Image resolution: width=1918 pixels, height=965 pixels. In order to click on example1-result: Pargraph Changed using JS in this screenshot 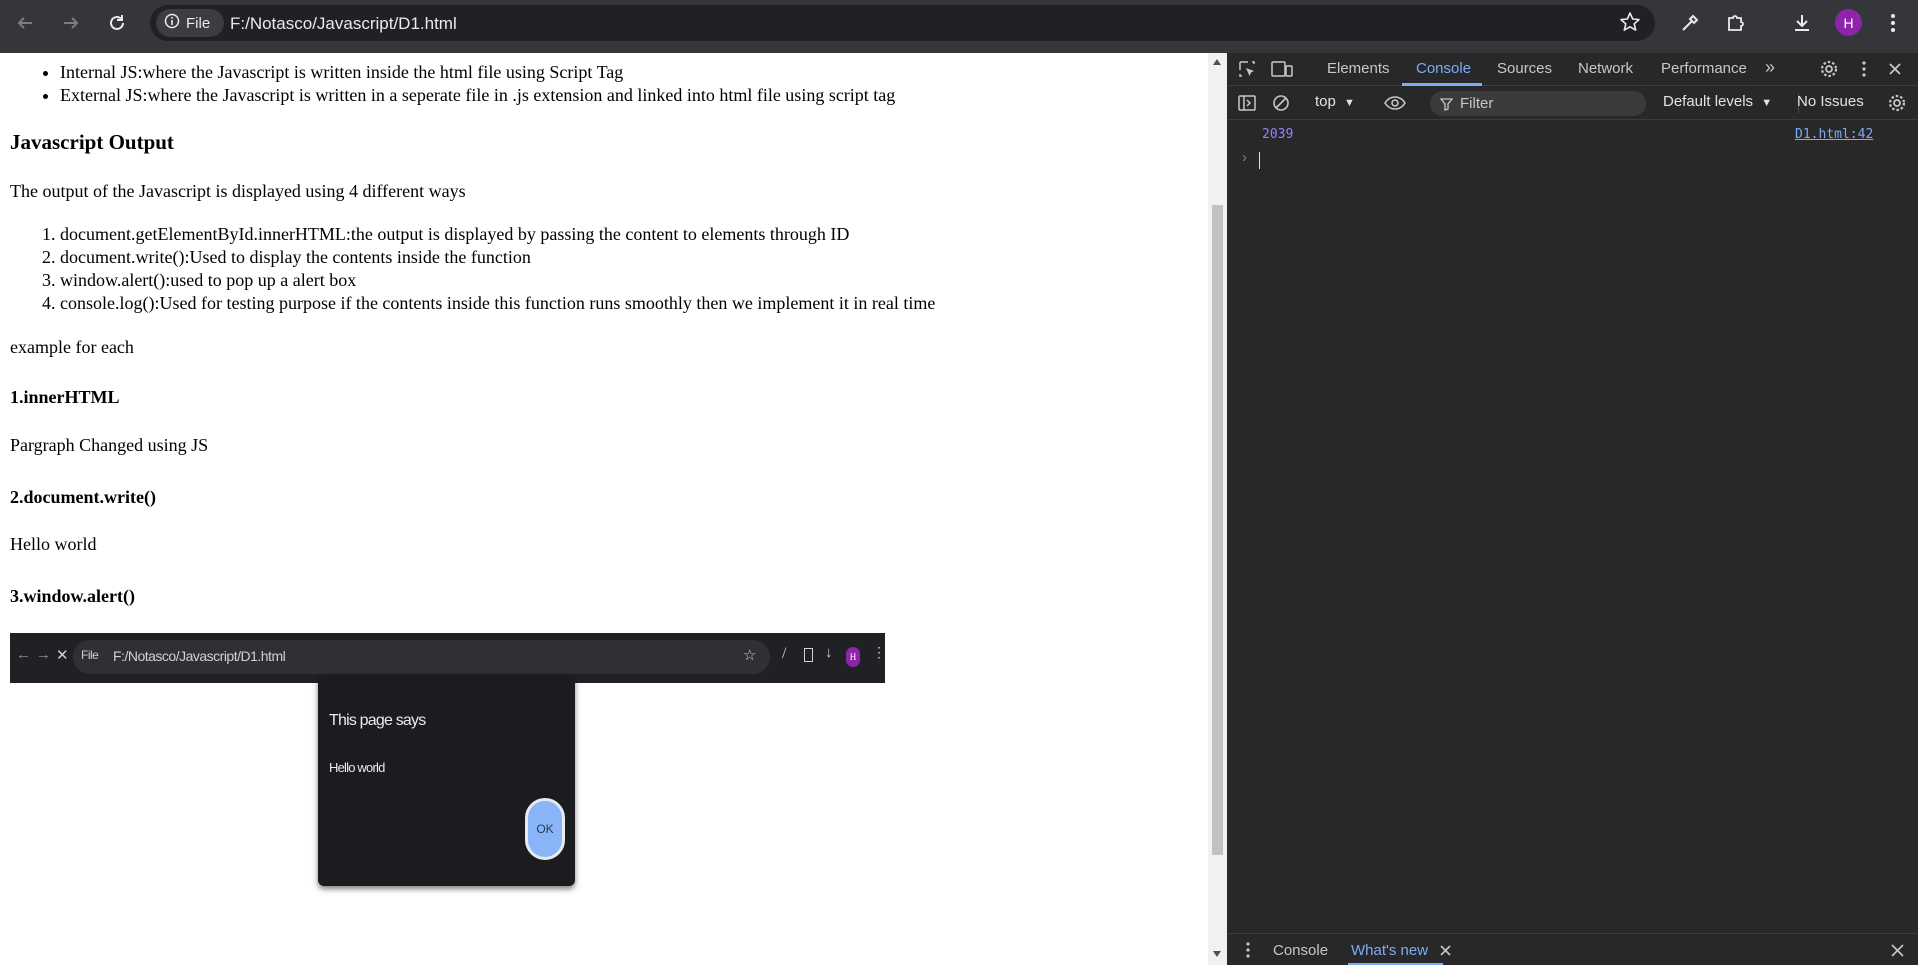, I will do `click(109, 445)`.